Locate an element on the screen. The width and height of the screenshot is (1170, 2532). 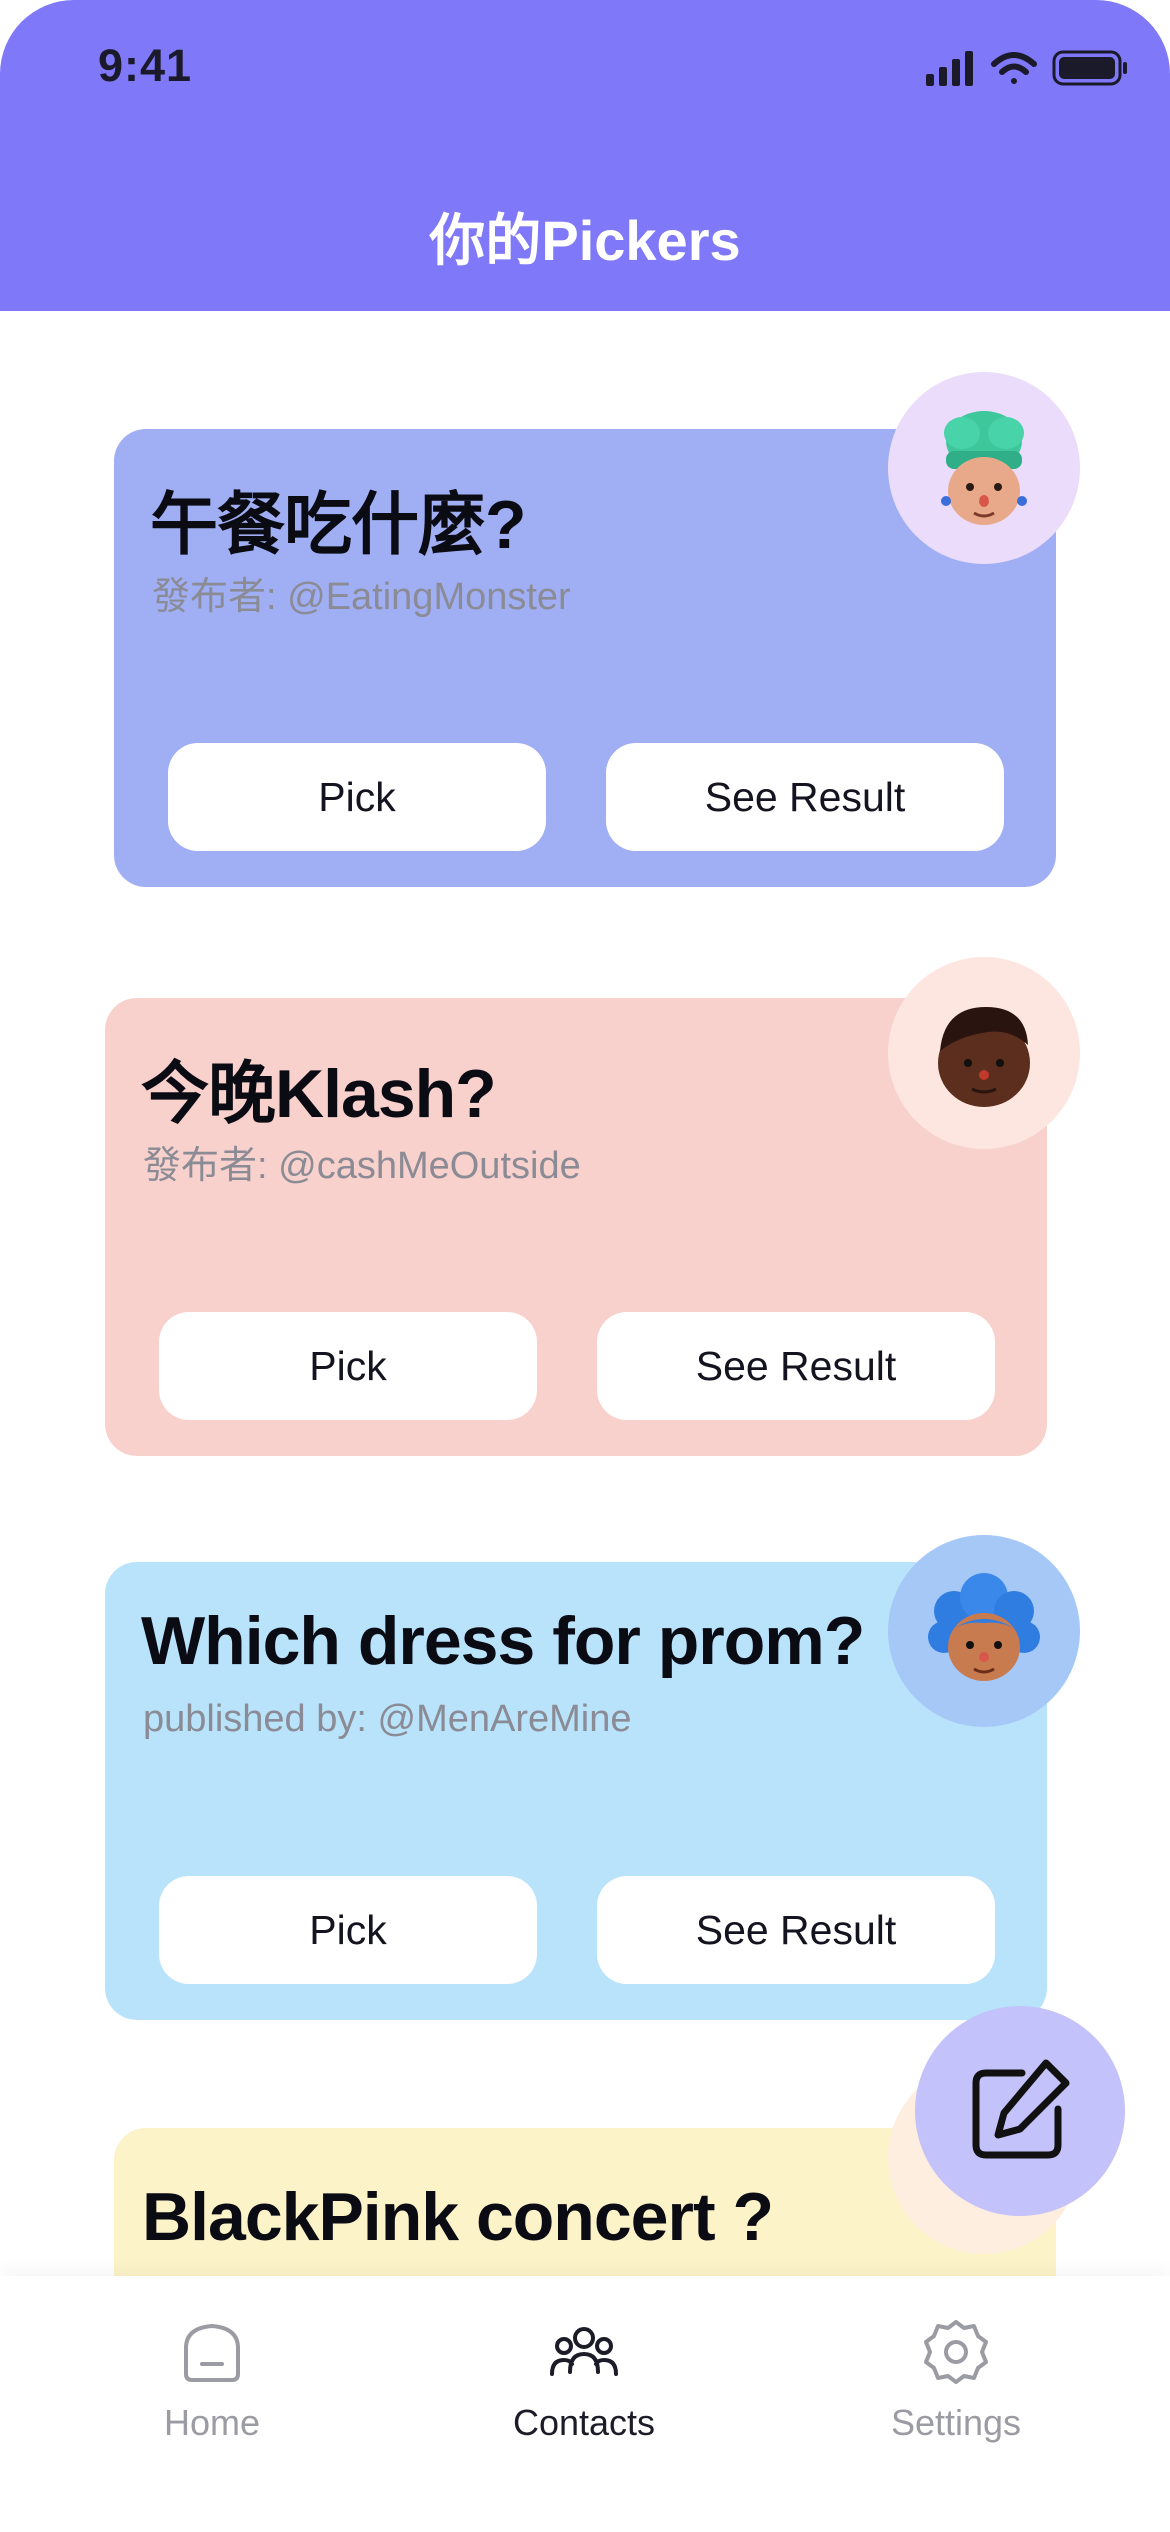
contacts-icon is located at coordinates (584, 2351).